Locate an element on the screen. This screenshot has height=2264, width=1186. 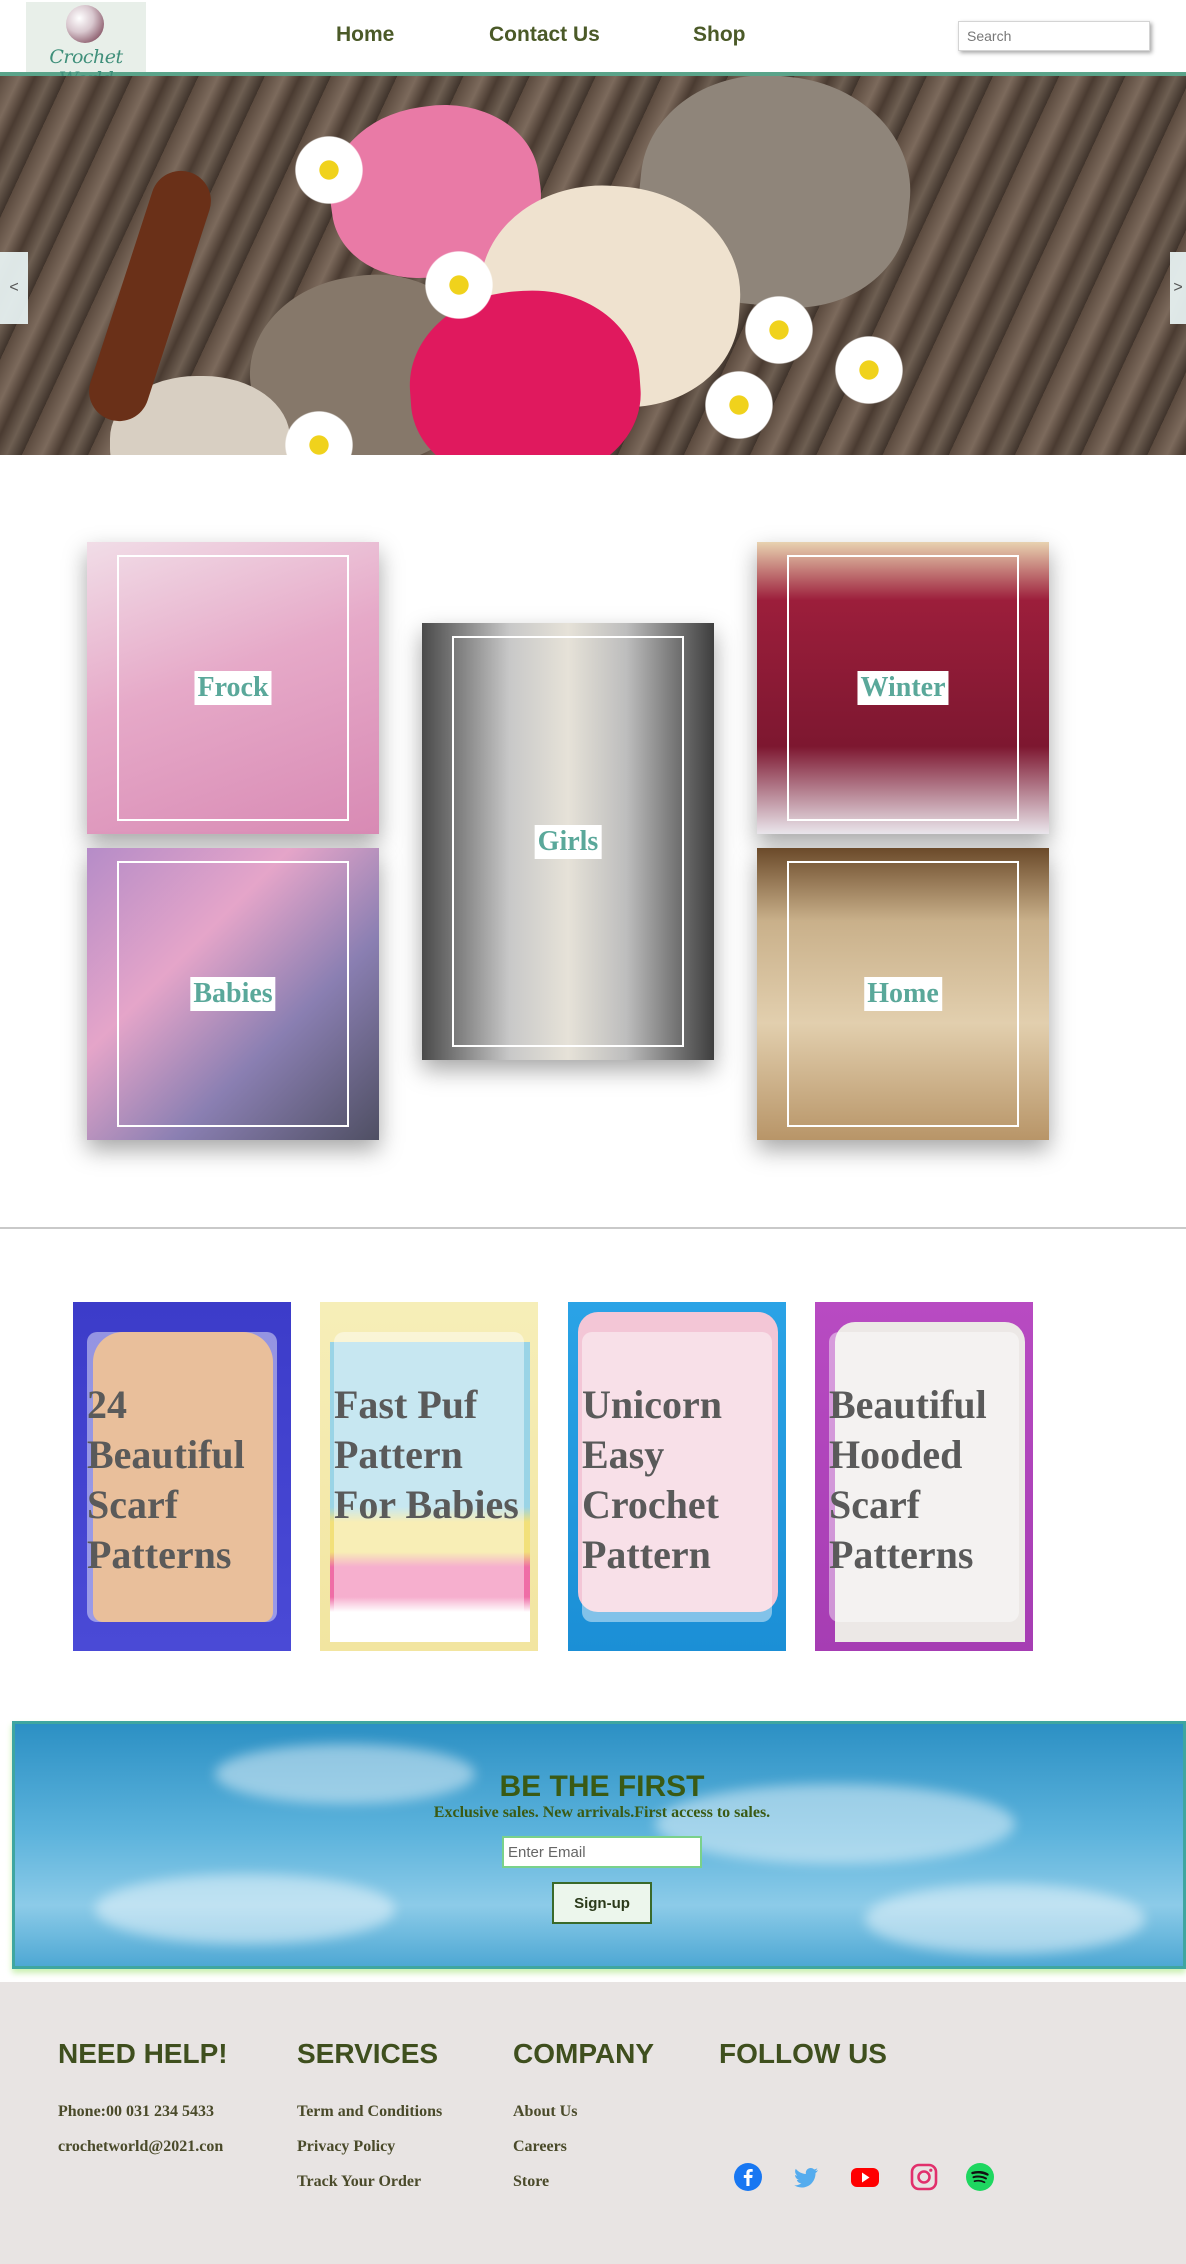
email-field is located at coordinates (602, 1852).